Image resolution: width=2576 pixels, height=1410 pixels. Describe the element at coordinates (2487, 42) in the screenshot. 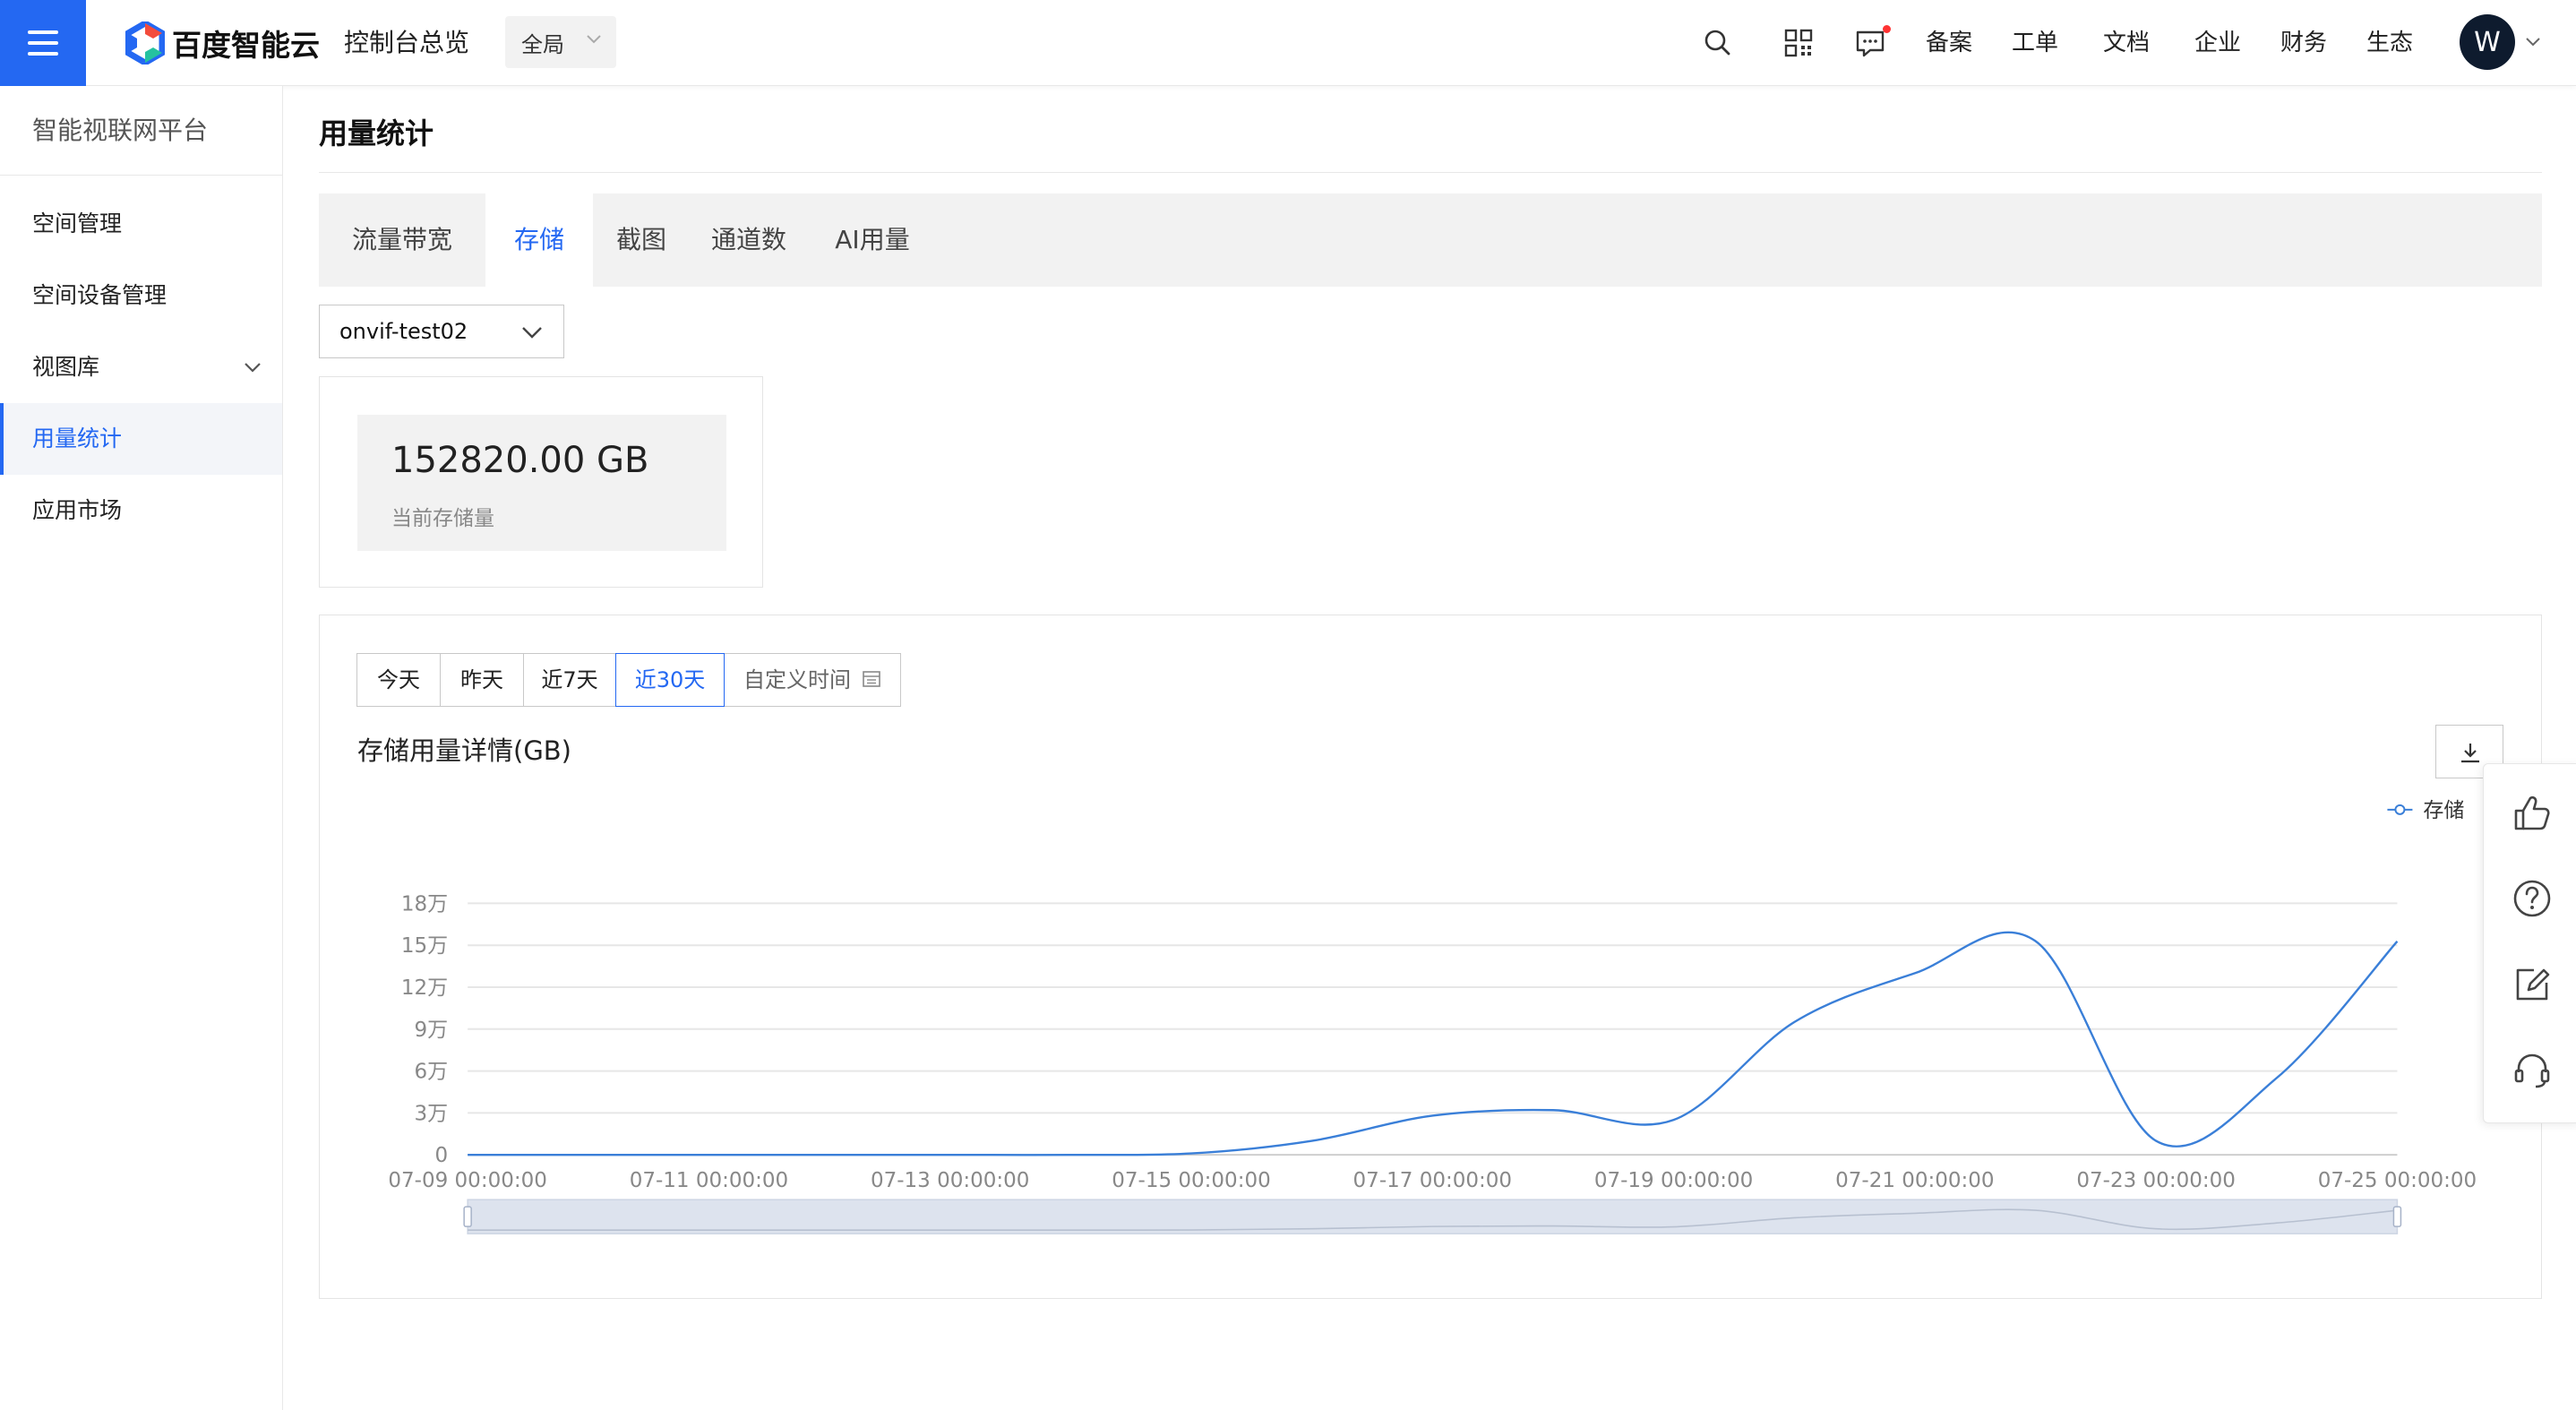

I see `user-avatar: W` at that location.